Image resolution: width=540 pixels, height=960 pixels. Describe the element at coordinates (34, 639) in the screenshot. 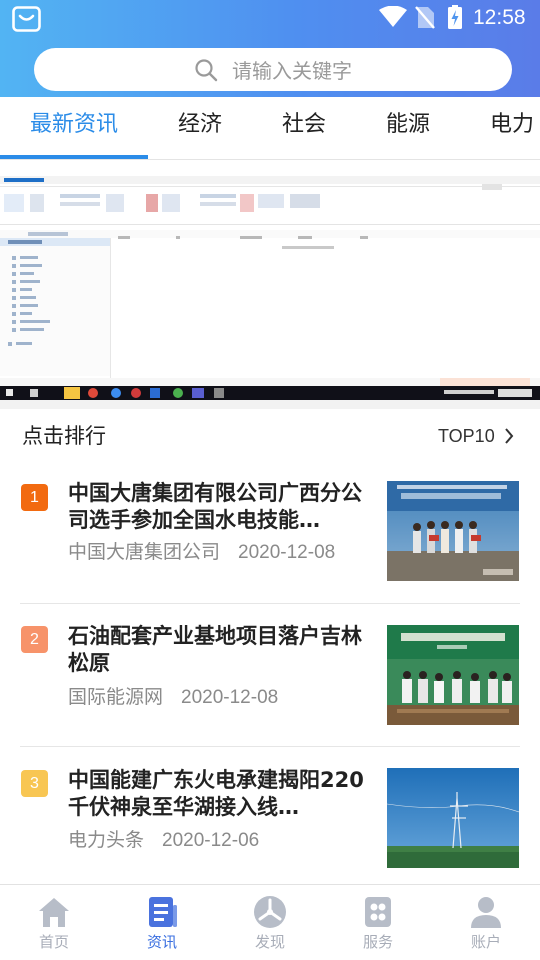

I see `rank-badge: 2` at that location.